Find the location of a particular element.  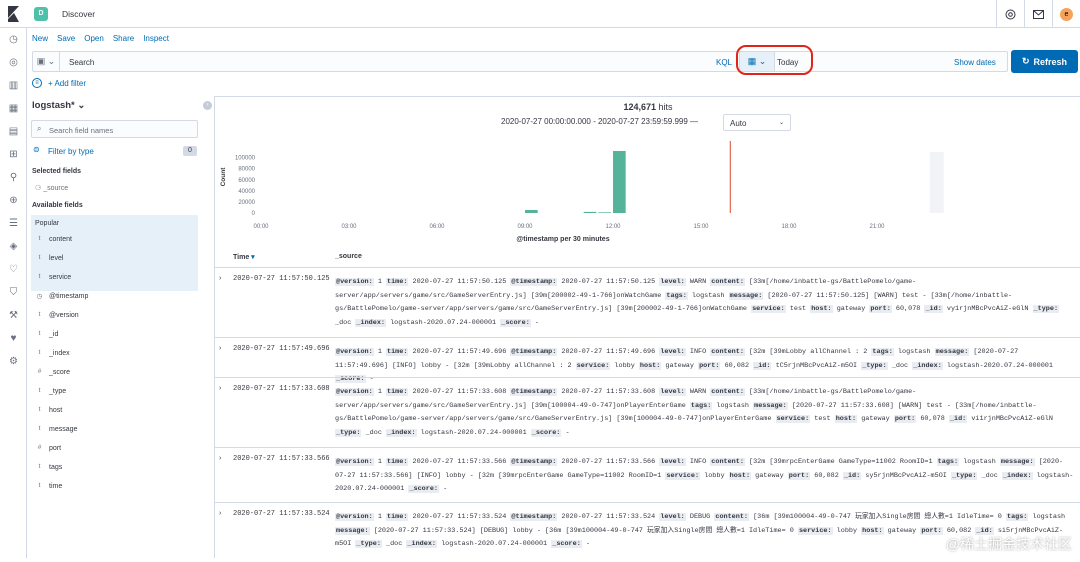

field-item-host: thost is located at coordinates (114, 409).